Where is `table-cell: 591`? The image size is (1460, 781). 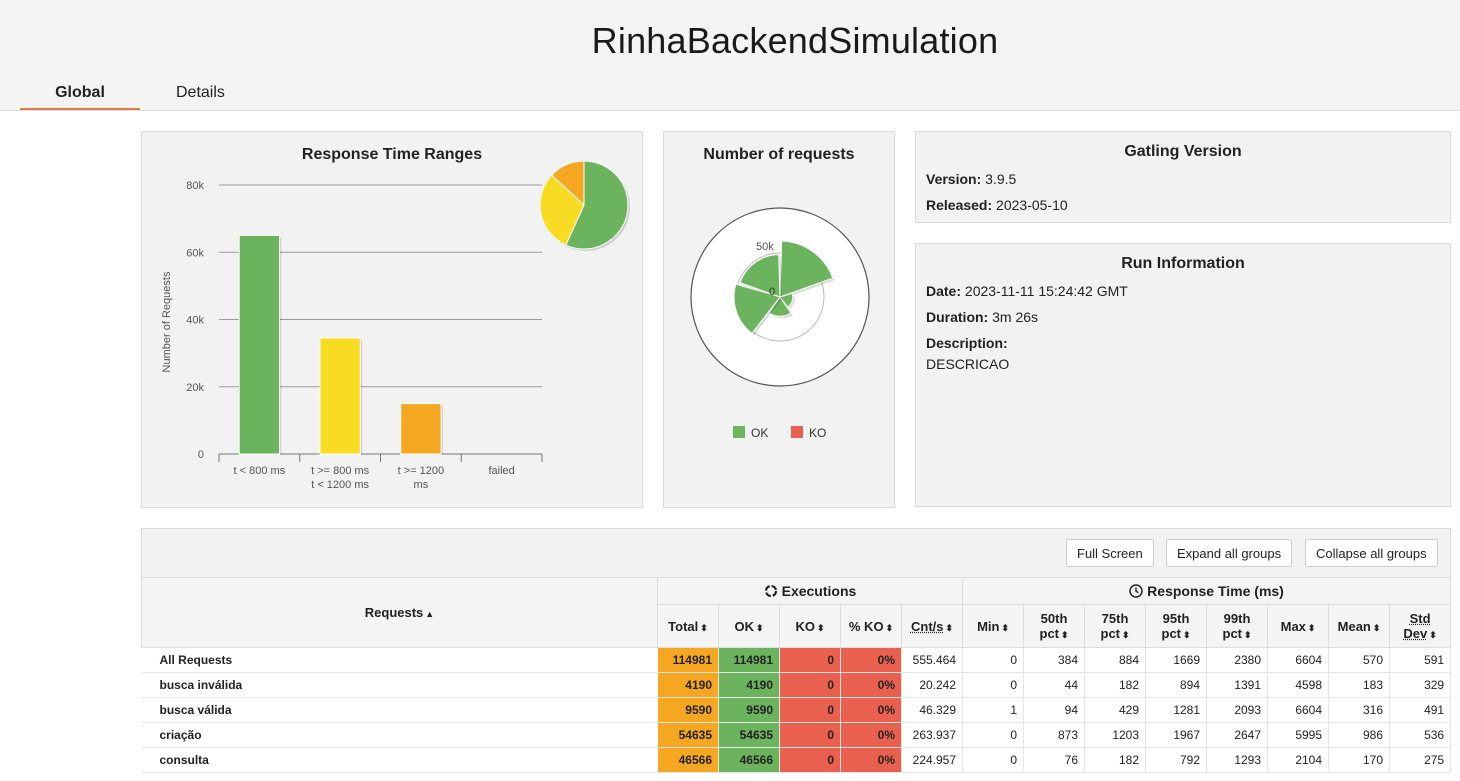 table-cell: 591 is located at coordinates (1420, 660).